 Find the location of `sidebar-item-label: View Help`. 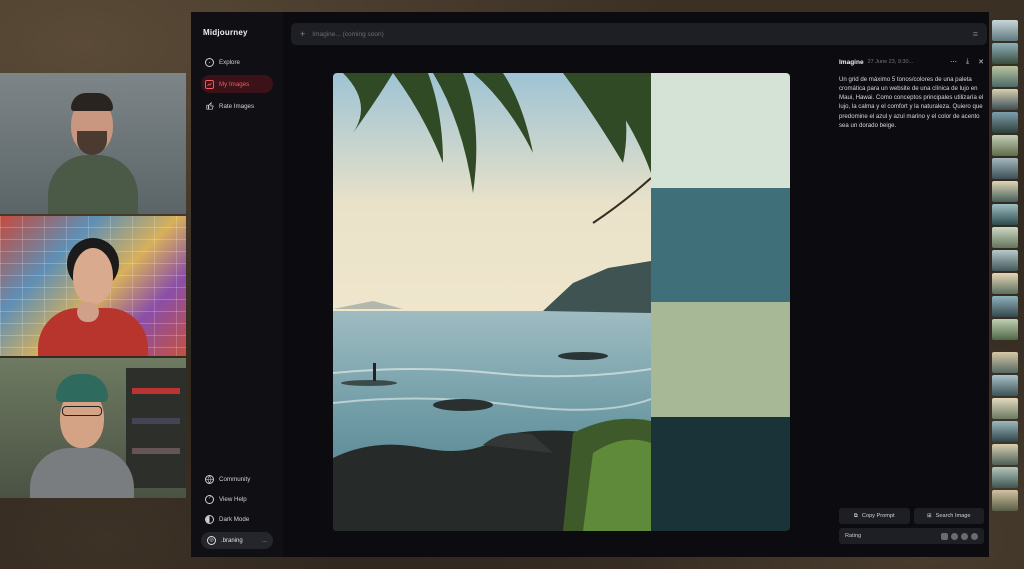

sidebar-item-label: View Help is located at coordinates (233, 499).